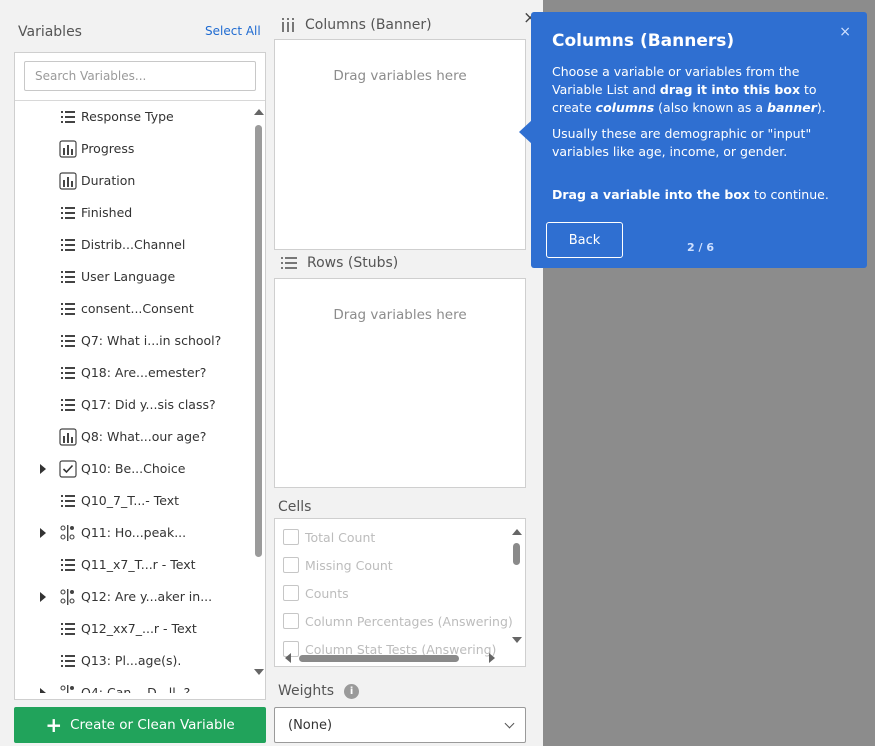 The width and height of the screenshot is (875, 746). Describe the element at coordinates (108, 180) in the screenshot. I see `variable-label: Duration` at that location.